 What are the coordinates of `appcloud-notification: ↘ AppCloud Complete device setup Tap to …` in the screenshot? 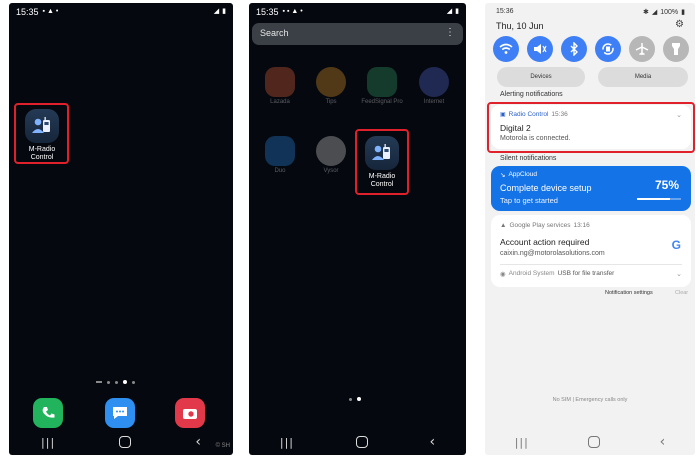 It's located at (591, 188).